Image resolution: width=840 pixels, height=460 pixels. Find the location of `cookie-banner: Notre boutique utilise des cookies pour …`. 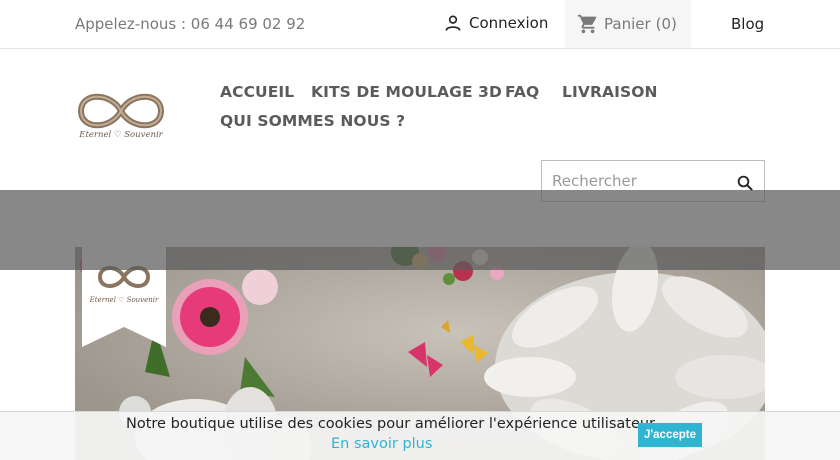

cookie-banner: Notre boutique utilise des cookies pour … is located at coordinates (420, 435).